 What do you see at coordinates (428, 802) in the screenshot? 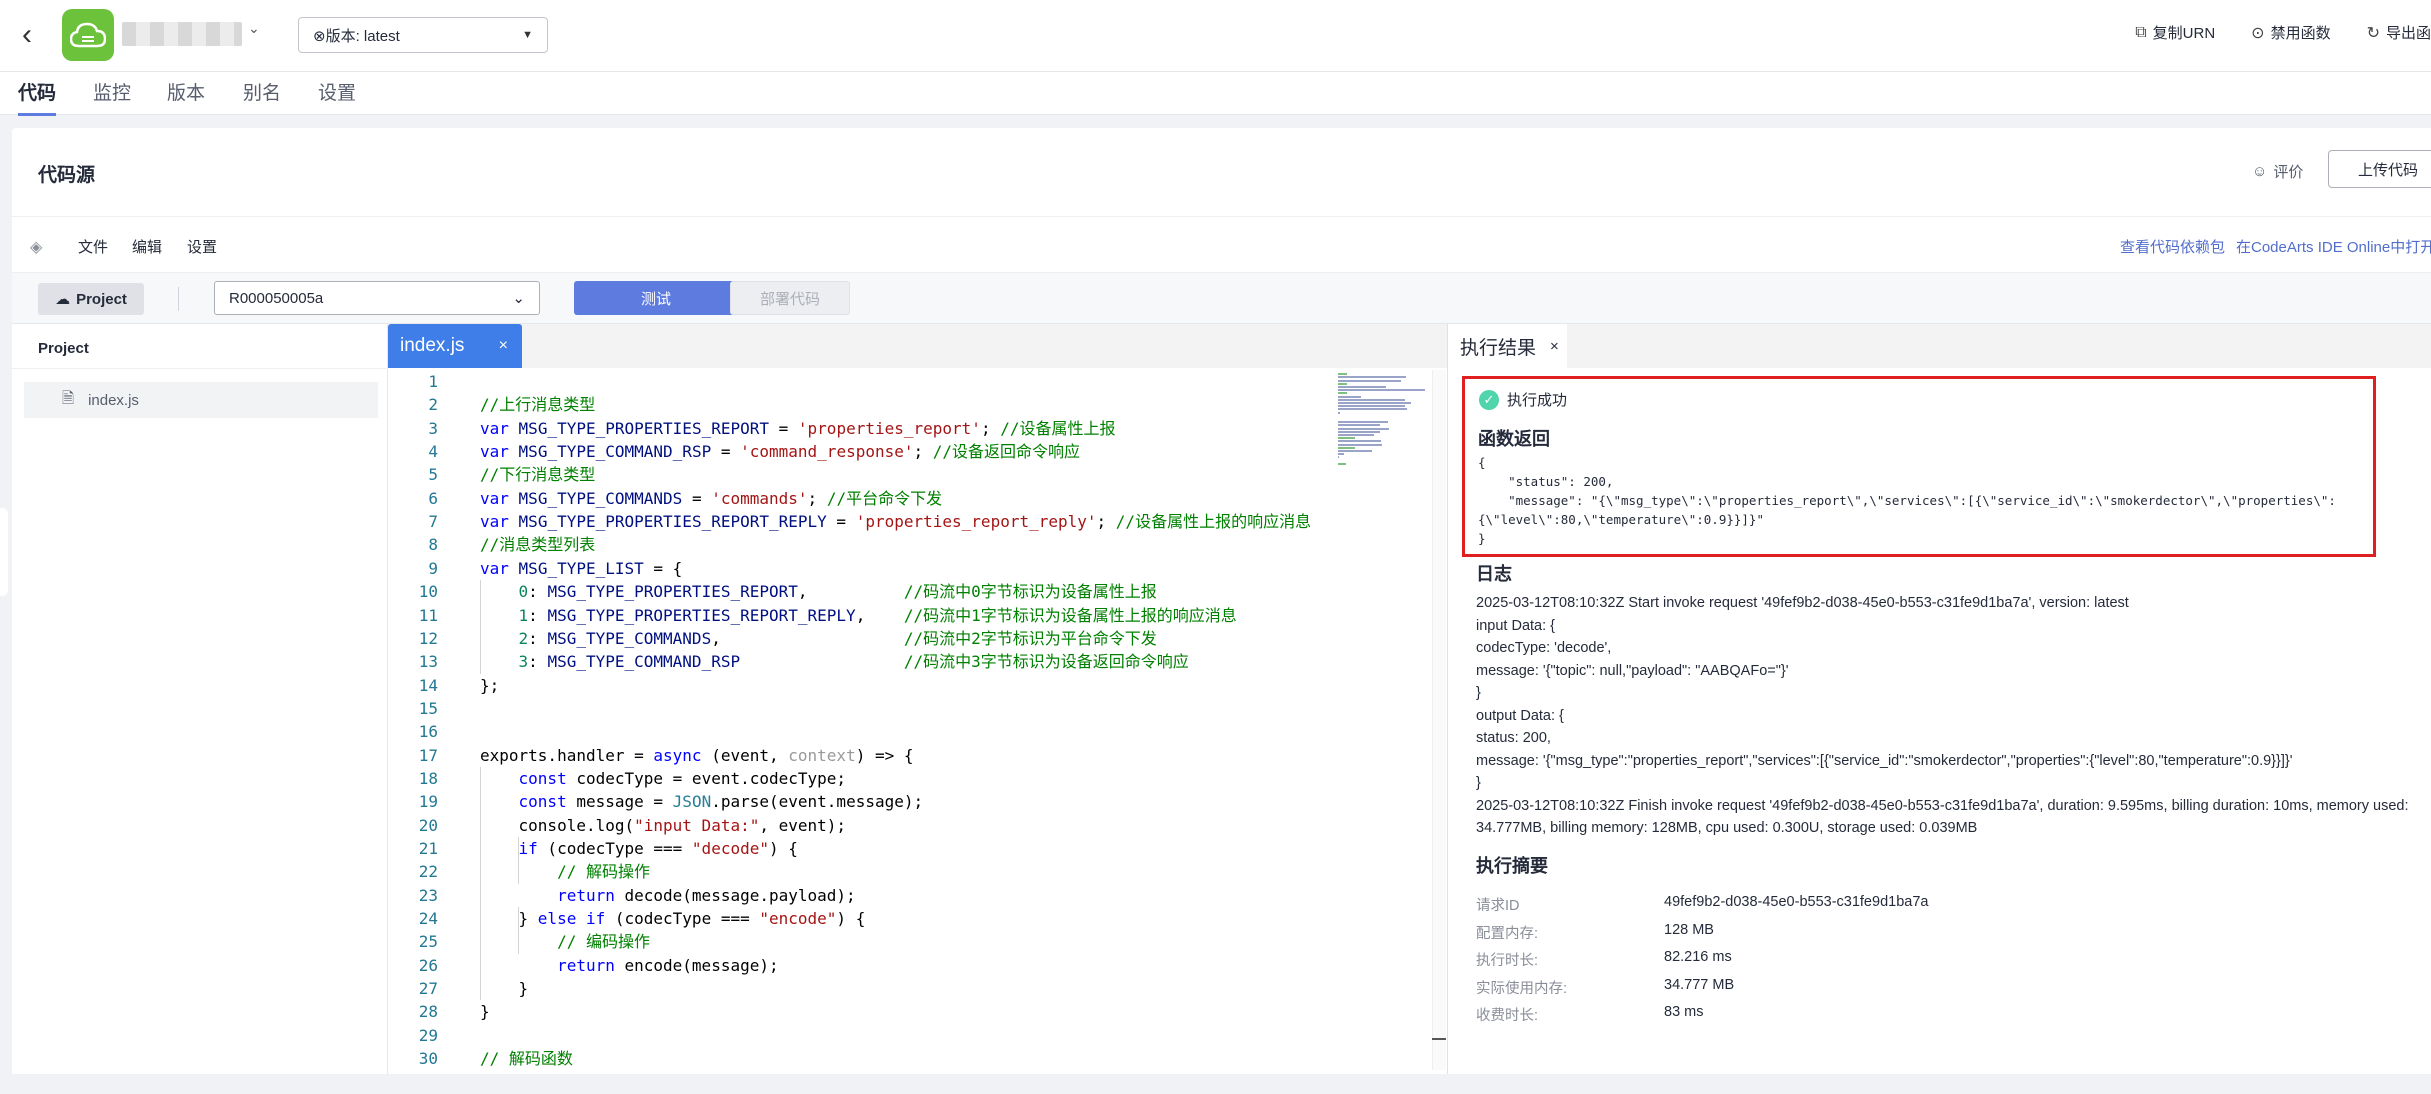
I see `line-number: 19` at bounding box center [428, 802].